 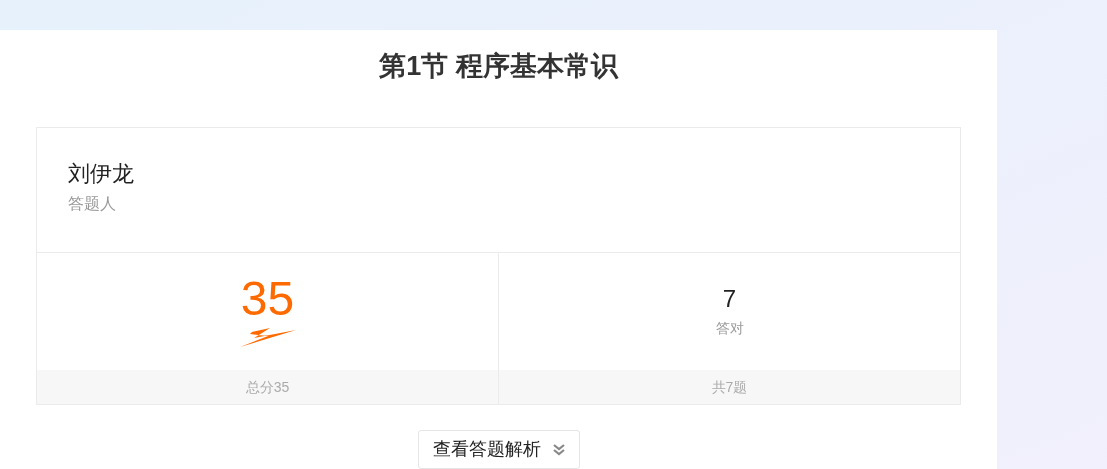 What do you see at coordinates (498, 449) in the screenshot?
I see `view-analysis-button: 查看答题解析` at bounding box center [498, 449].